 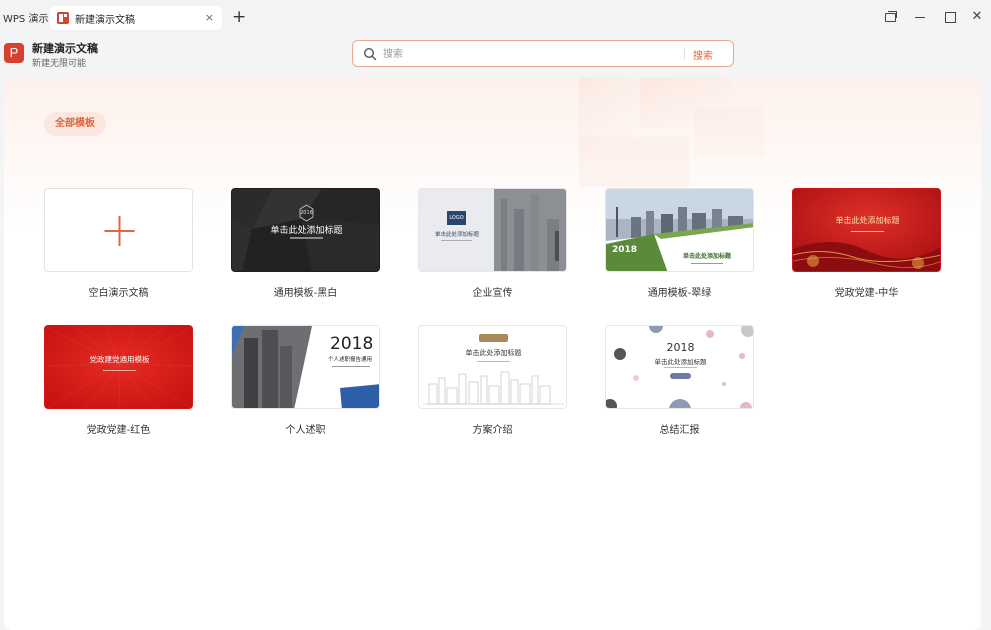 I want to click on thumbnail-logo: LOGO, so click(x=456, y=218).